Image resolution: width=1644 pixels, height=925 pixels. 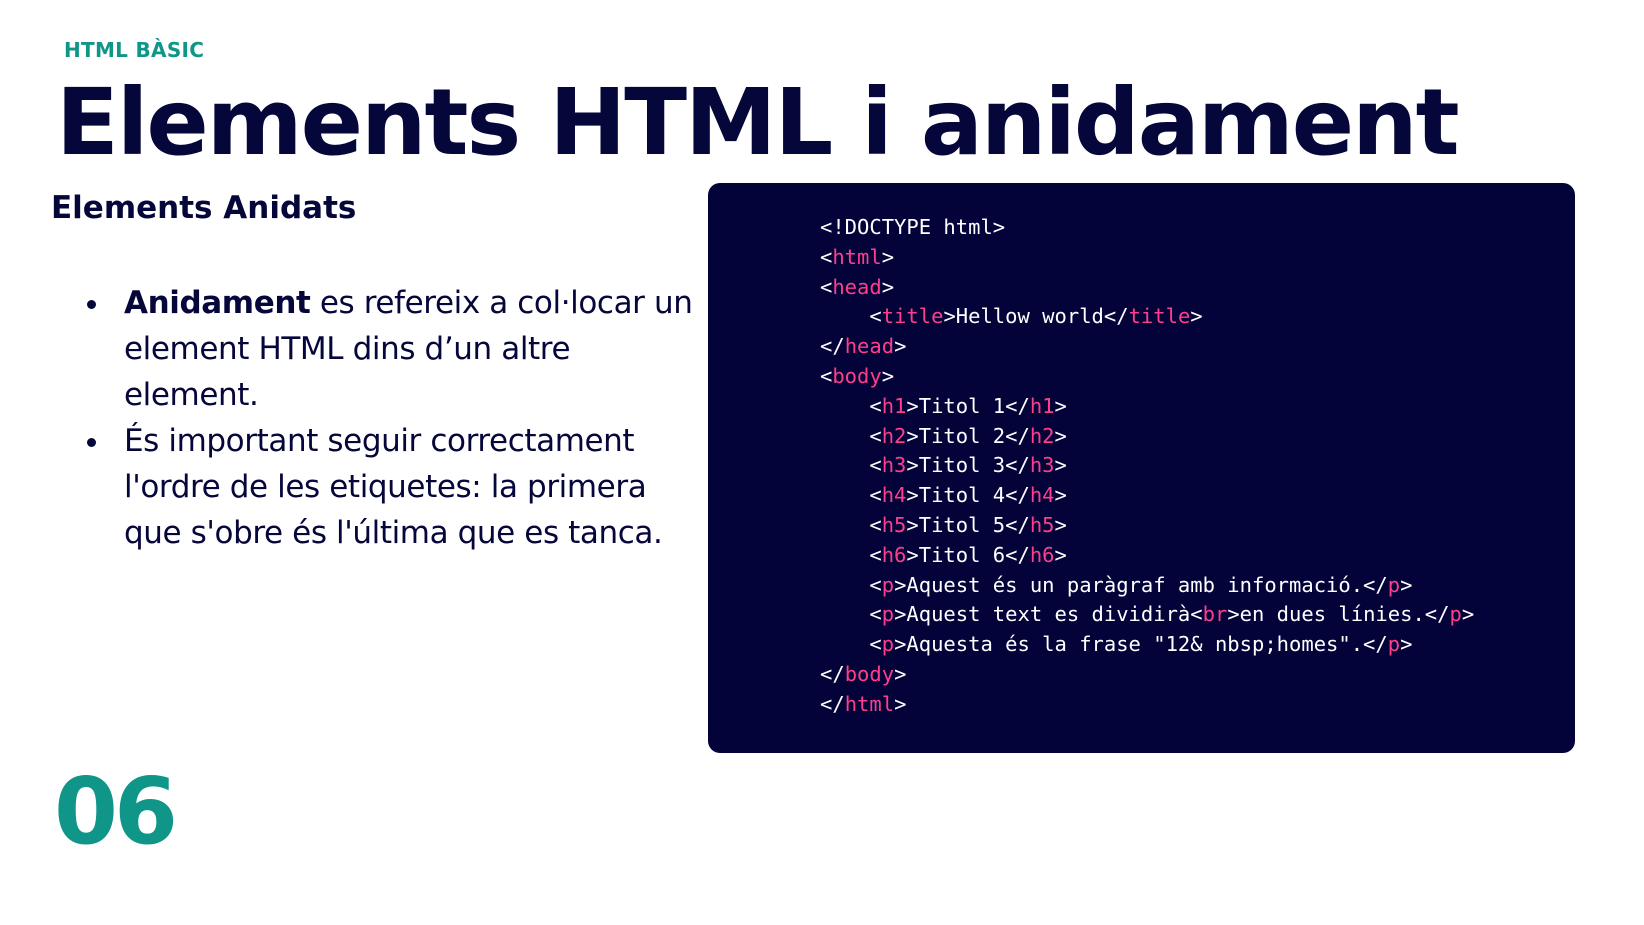 I want to click on code-line: <body>, so click(x=1147, y=377).